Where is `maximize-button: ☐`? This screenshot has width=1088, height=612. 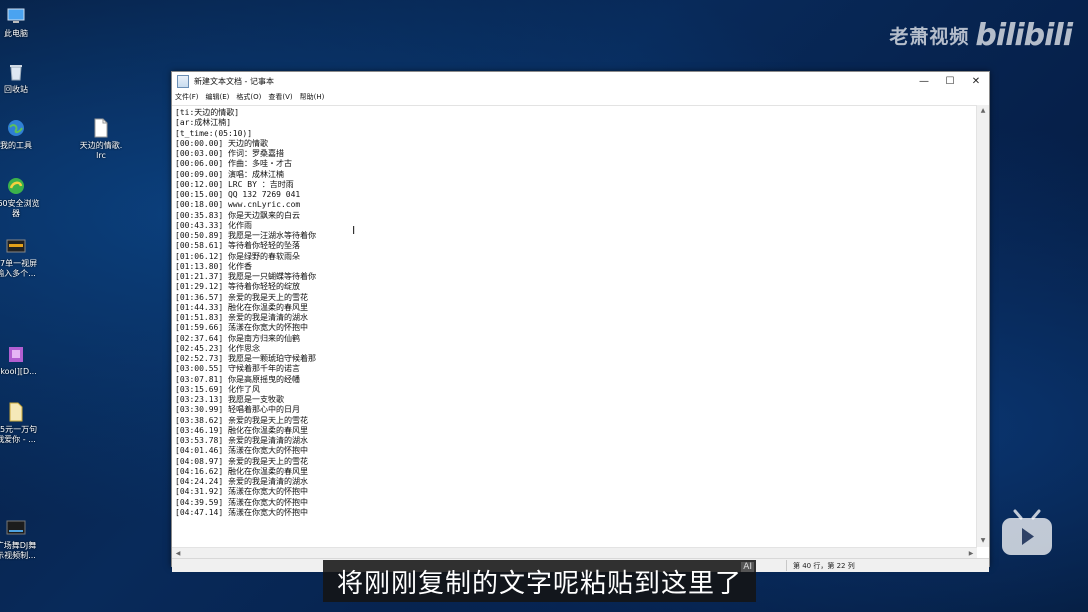 maximize-button: ☐ is located at coordinates (950, 81).